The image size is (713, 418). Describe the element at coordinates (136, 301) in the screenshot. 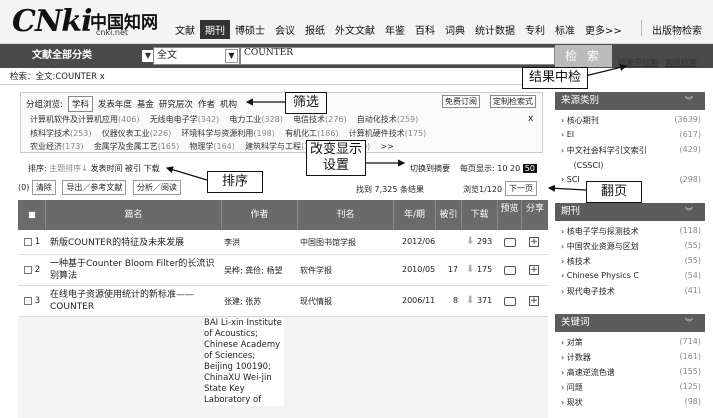

I see `article-title-link: 在线电子资源使用统计的新标准——COUNTER` at that location.